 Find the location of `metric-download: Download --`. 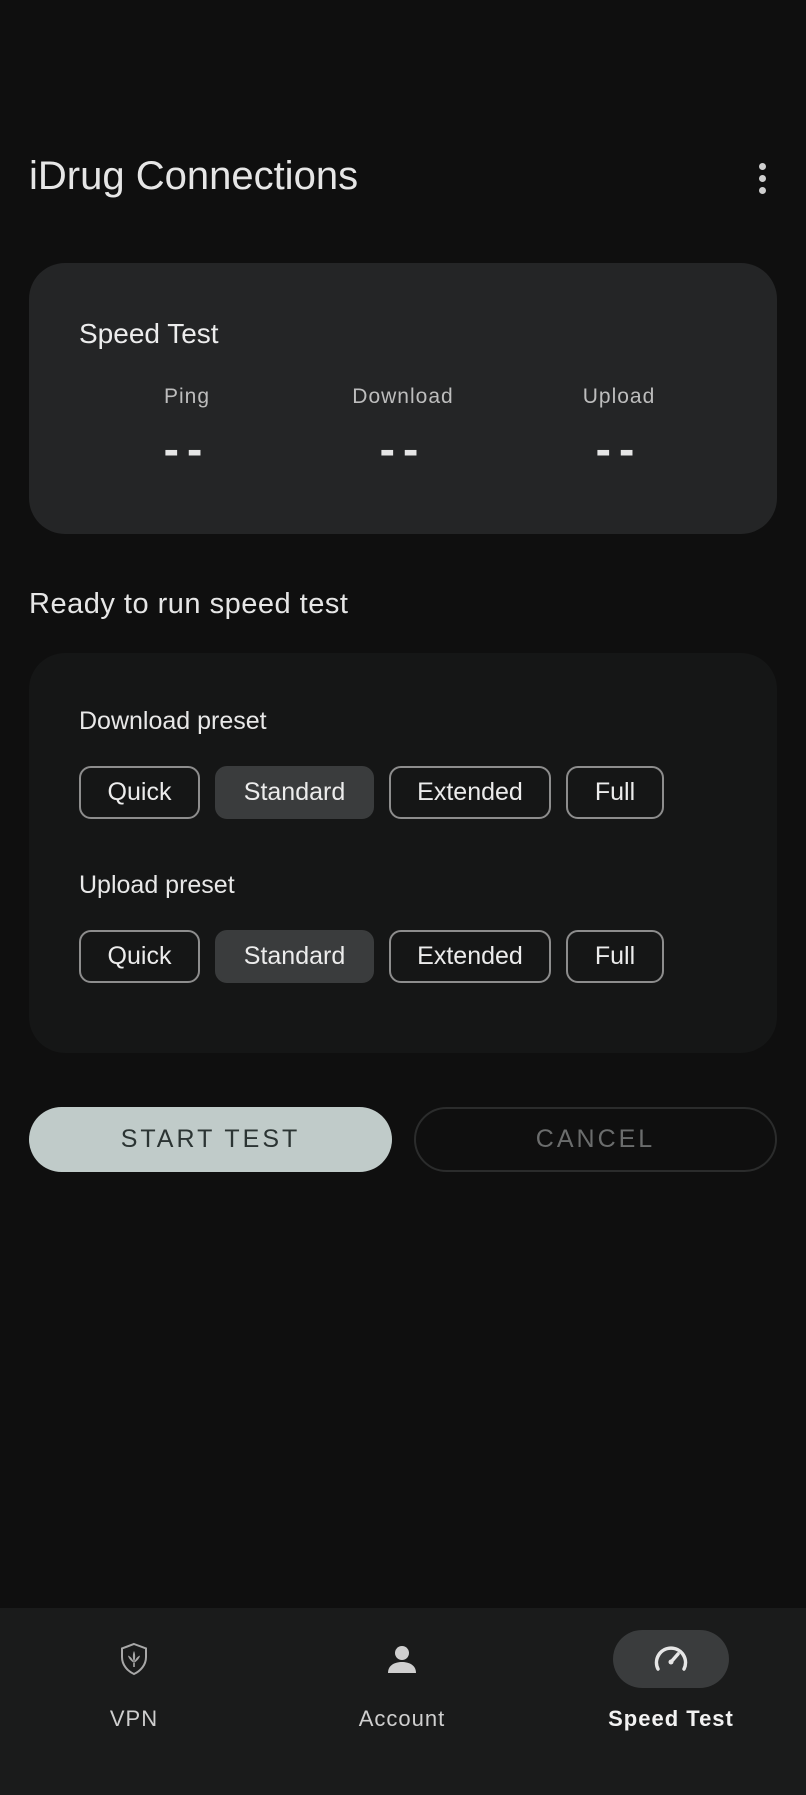

metric-download: Download -- is located at coordinates (403, 430).